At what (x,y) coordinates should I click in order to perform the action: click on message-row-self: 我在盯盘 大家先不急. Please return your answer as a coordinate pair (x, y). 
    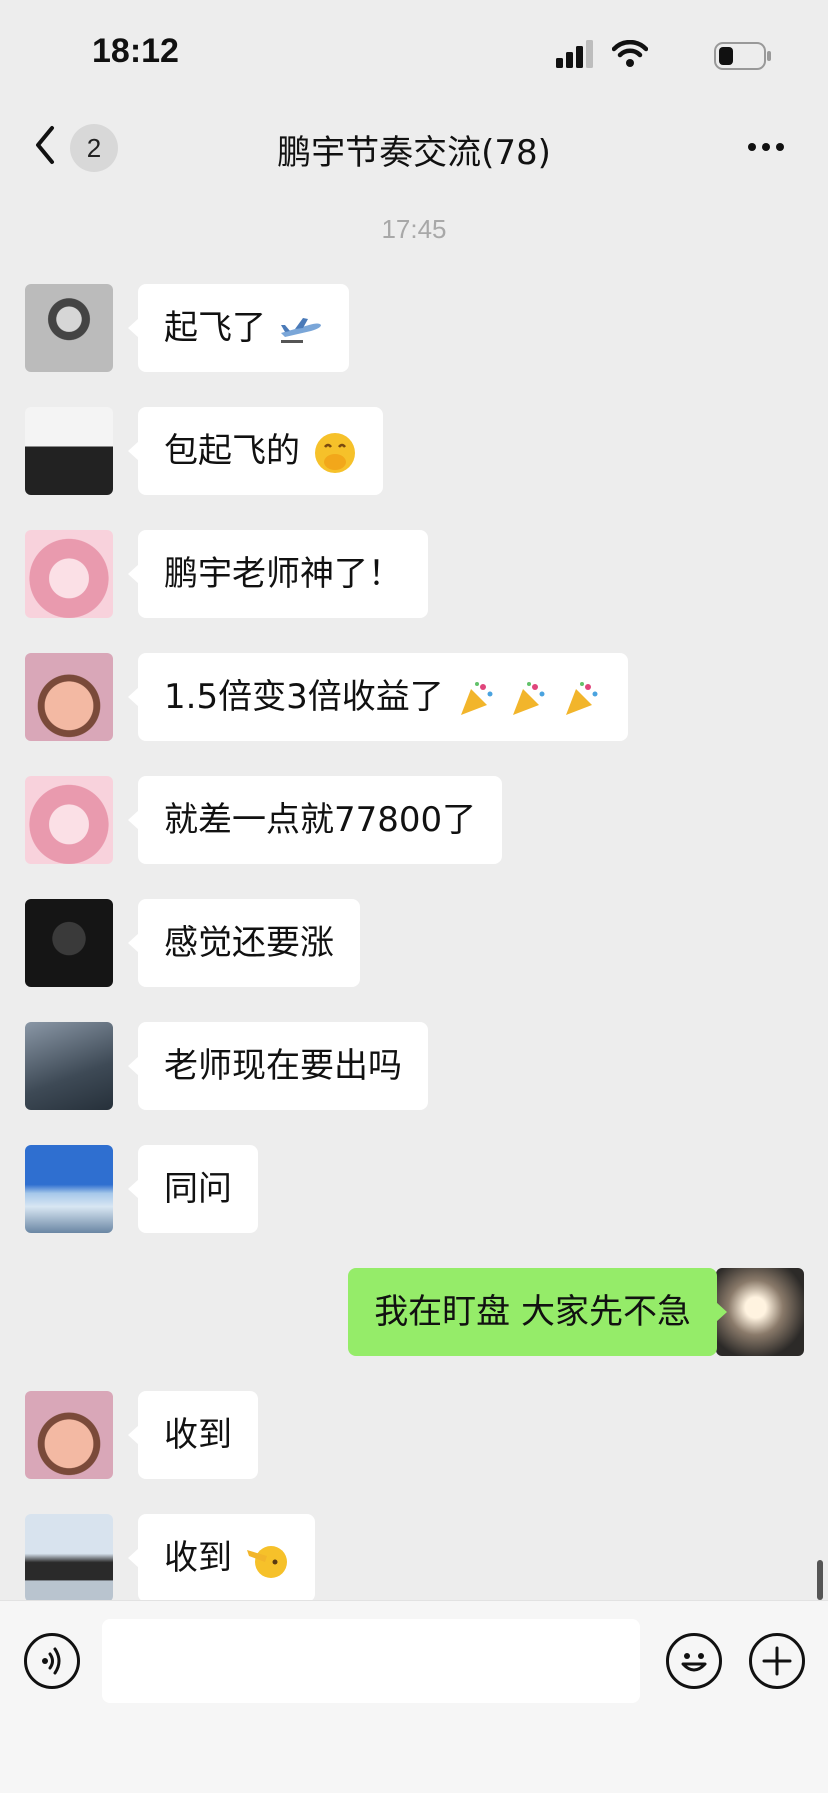
    Looking at the image, I should click on (414, 1312).